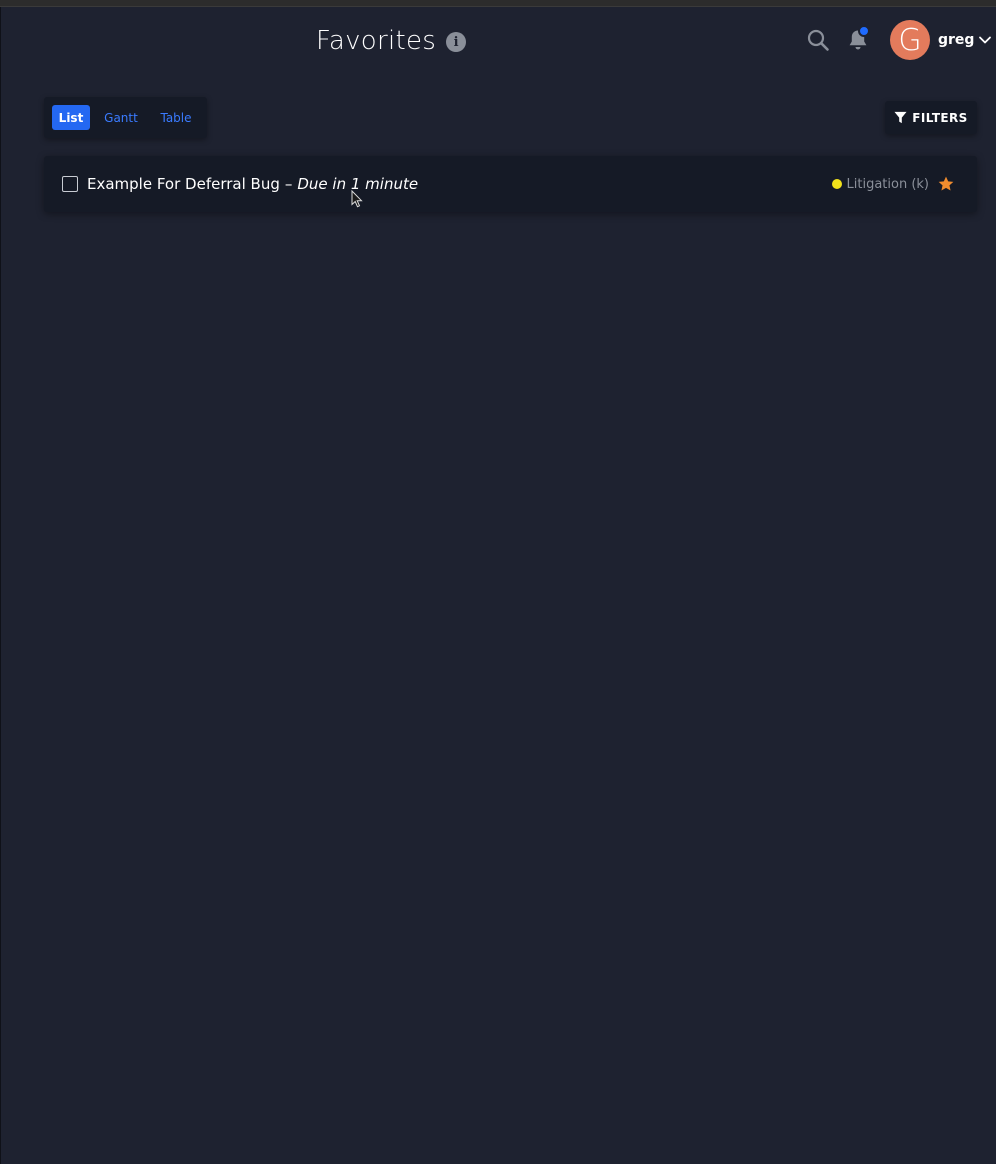  I want to click on avatar: G, so click(910, 40).